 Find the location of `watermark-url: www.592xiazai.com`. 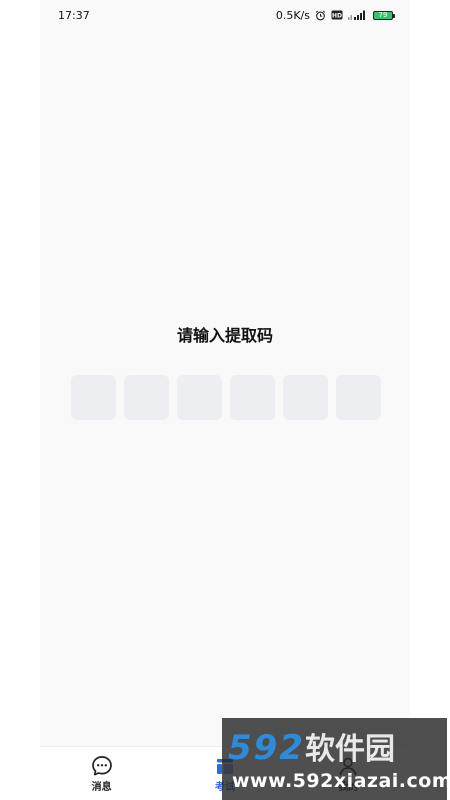

watermark-url: www.592xiazai.com is located at coordinates (339, 781).